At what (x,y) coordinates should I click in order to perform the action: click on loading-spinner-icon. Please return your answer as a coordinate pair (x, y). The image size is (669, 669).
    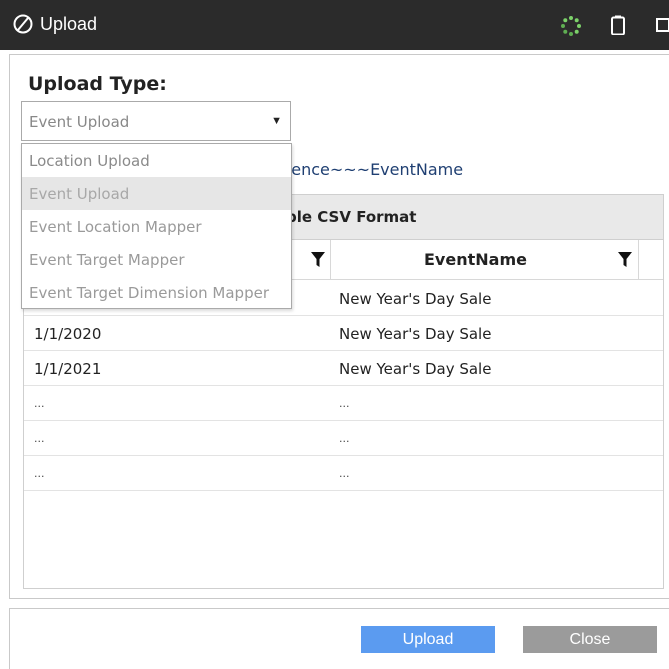
    Looking at the image, I should click on (571, 26).